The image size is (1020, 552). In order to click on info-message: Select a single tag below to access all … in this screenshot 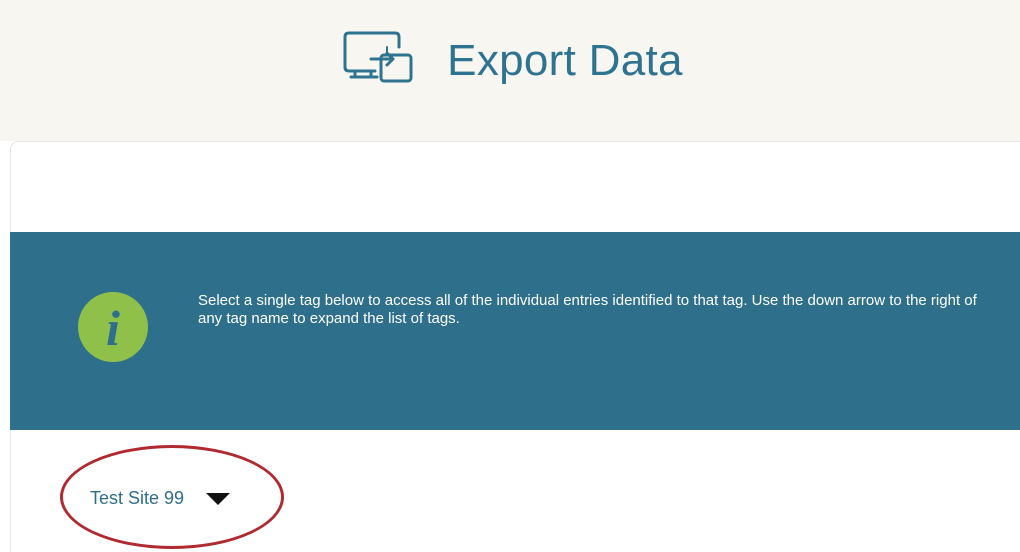, I will do `click(587, 309)`.